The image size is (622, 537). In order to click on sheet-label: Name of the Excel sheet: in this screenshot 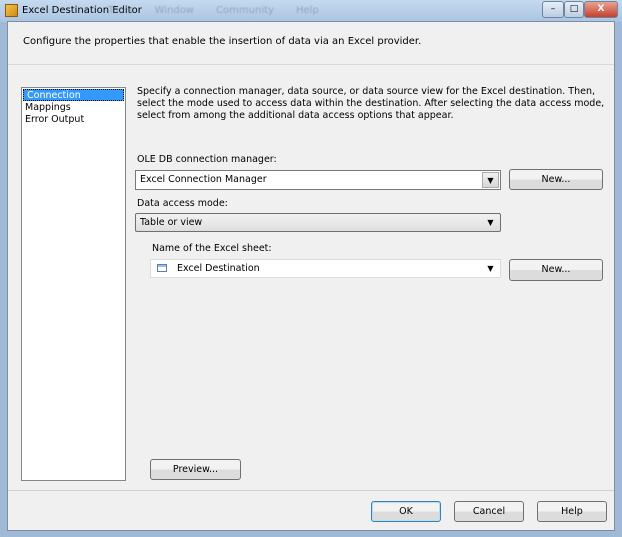, I will do `click(212, 248)`.